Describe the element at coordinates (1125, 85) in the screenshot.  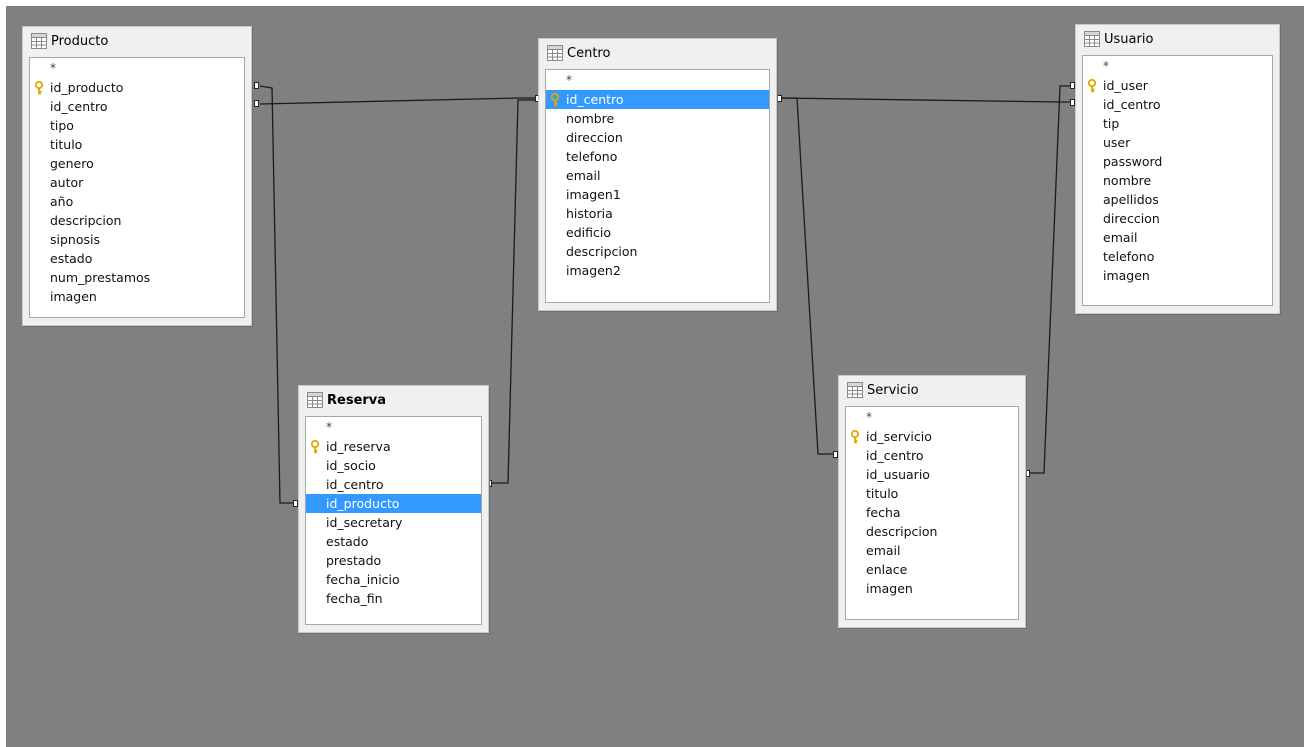
I see `field-name: id_user` at that location.